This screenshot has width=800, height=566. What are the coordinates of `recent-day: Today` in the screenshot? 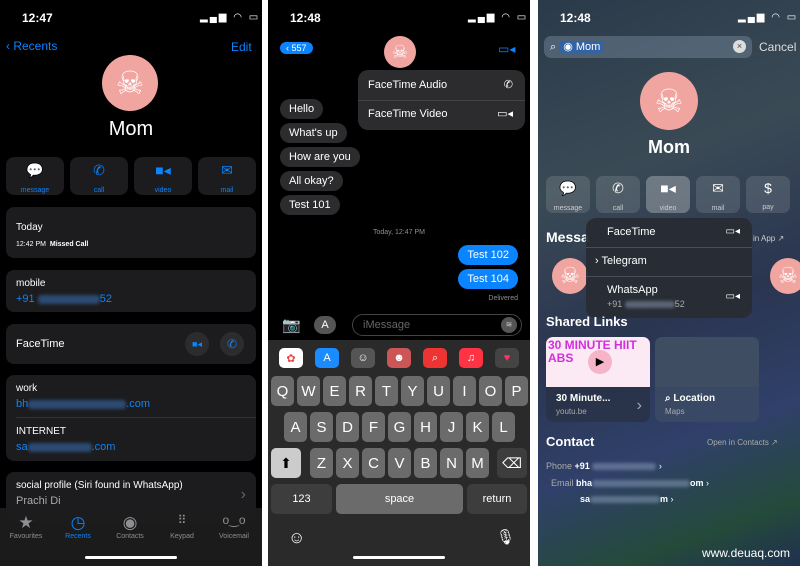 It's located at (29, 227).